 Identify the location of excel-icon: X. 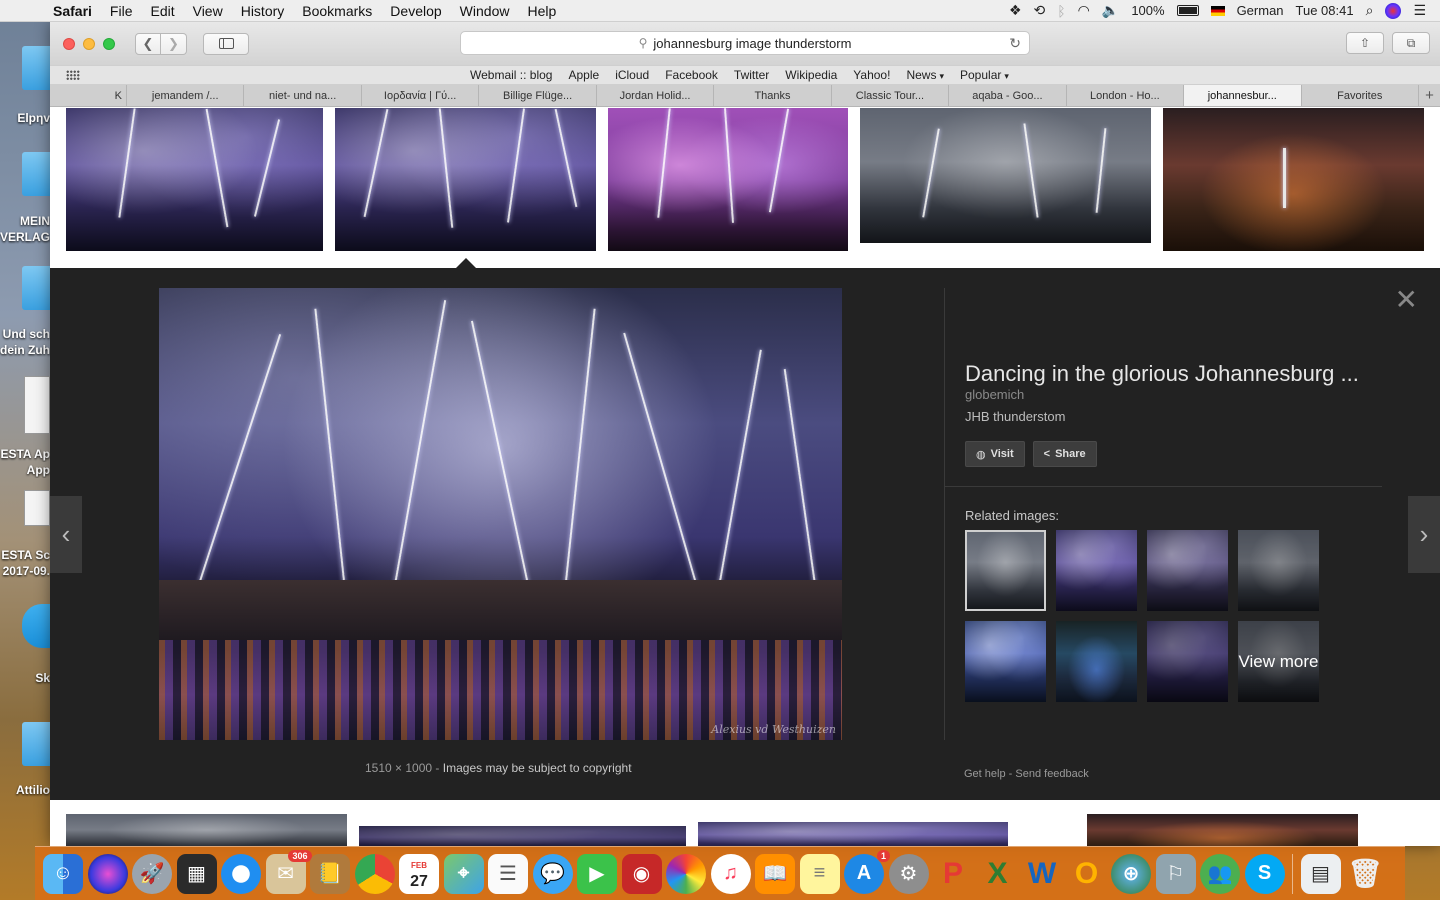
(998, 874).